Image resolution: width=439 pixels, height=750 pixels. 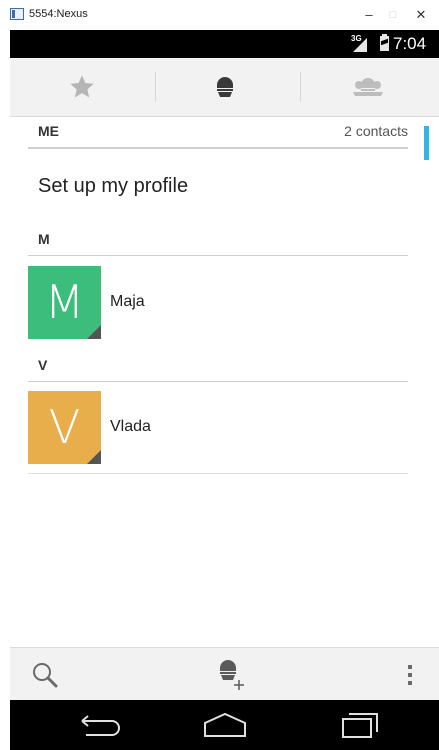 I want to click on contact-item-vlada: V Vlada, so click(x=218, y=429).